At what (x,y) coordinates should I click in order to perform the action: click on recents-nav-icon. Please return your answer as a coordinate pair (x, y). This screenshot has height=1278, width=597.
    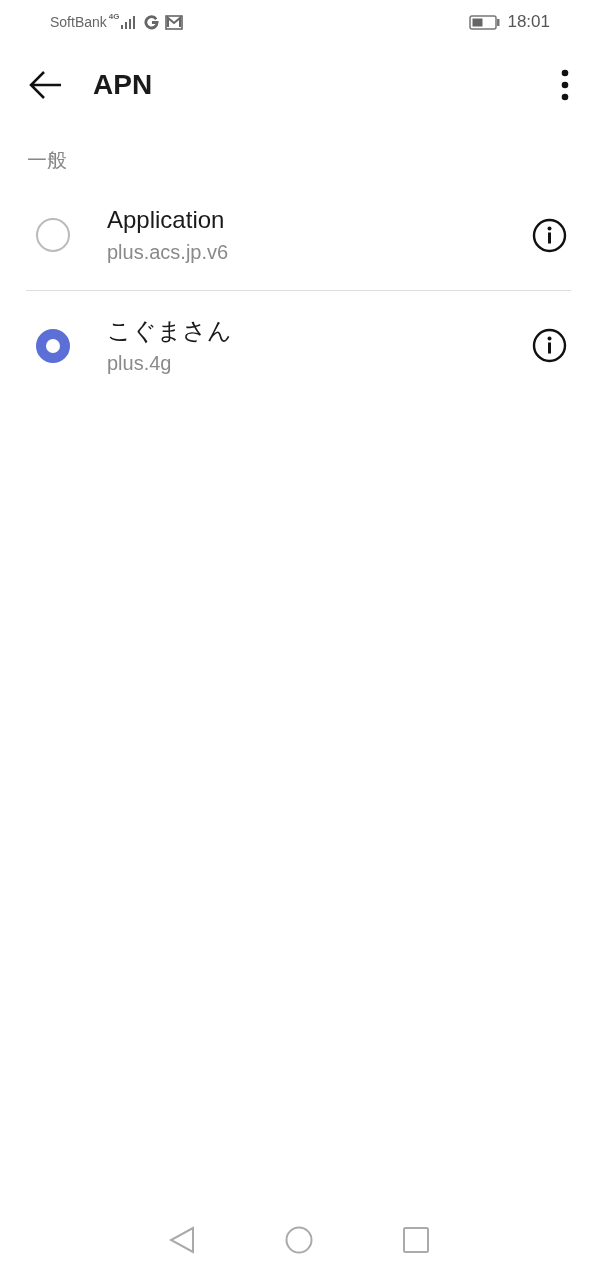
    Looking at the image, I should click on (415, 1240).